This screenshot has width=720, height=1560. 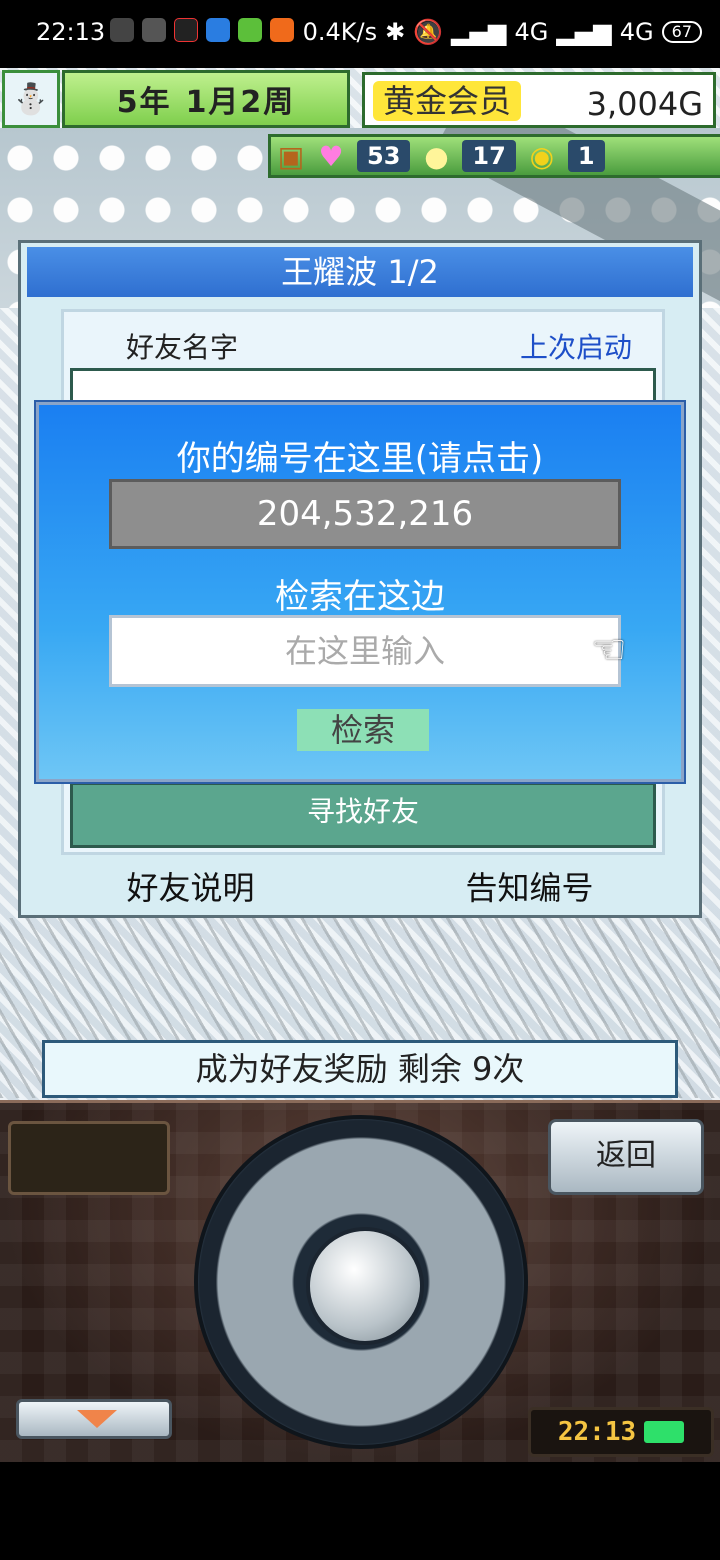 I want to click on signal-icon: ▂▄▆, so click(x=479, y=32).